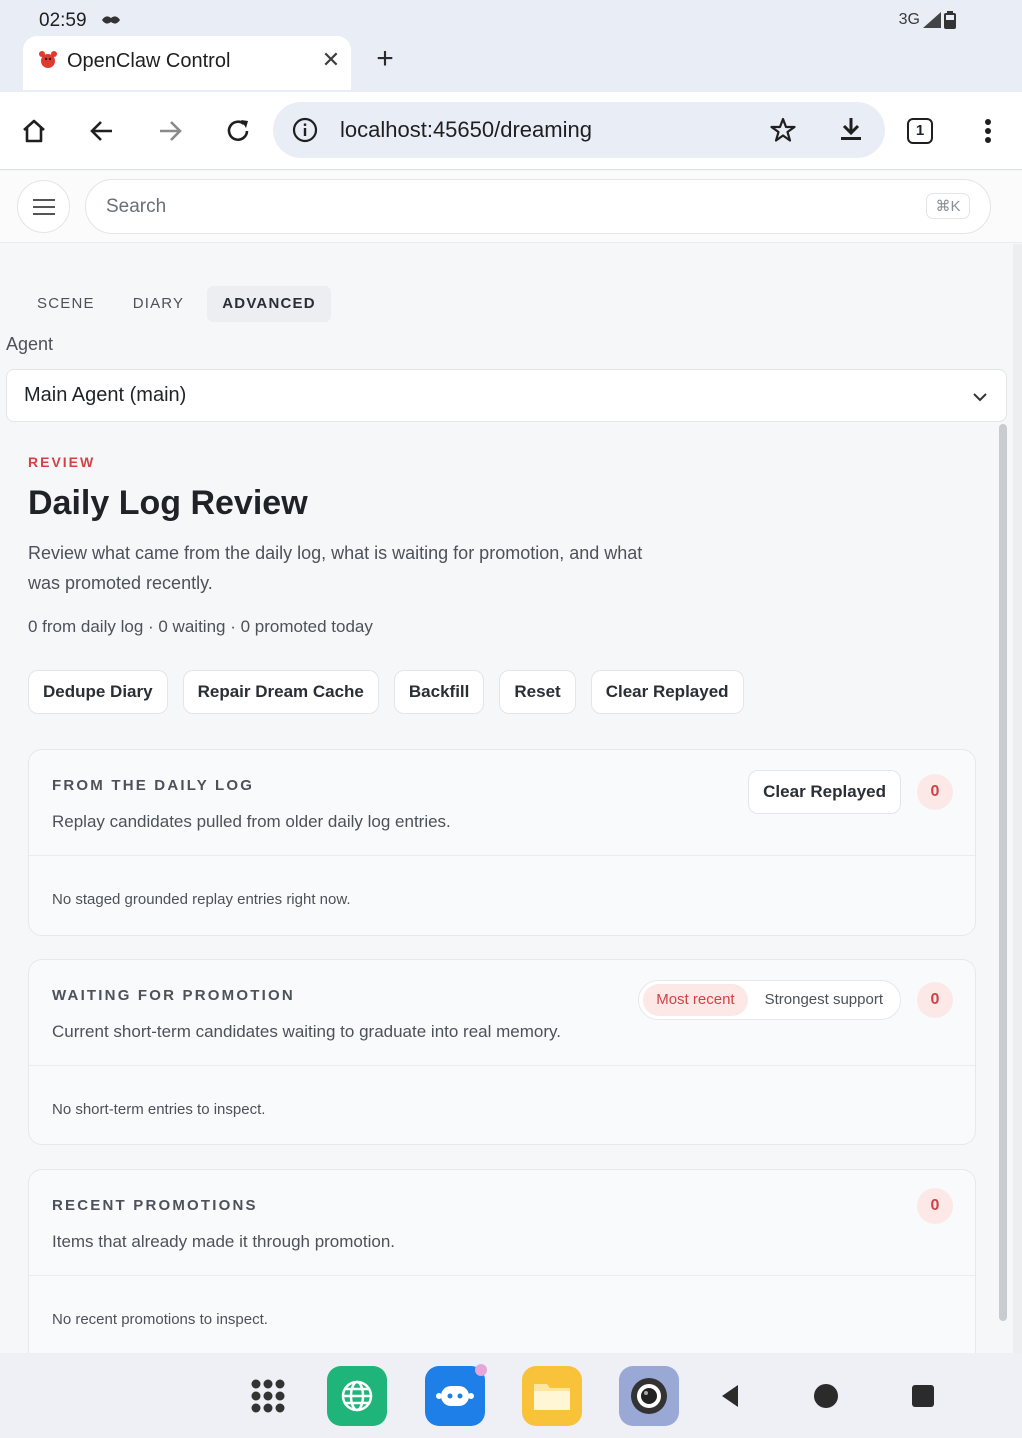 This screenshot has width=1022, height=1438. What do you see at coordinates (1017, 798) in the screenshot?
I see `page-scrollbar` at bounding box center [1017, 798].